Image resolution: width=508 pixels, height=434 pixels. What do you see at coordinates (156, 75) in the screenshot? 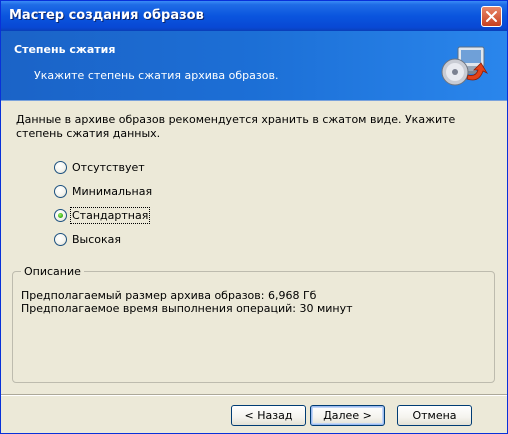
I see `page-subtitle: Укажите степень сжатия архива образов.` at bounding box center [156, 75].